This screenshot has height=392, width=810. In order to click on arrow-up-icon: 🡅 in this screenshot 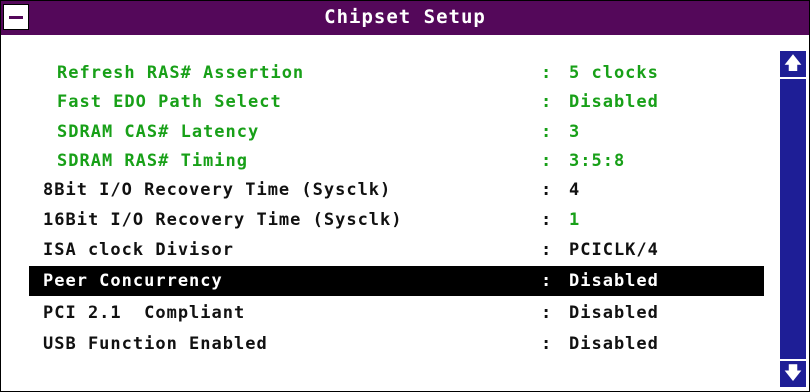, I will do `click(793, 64)`.